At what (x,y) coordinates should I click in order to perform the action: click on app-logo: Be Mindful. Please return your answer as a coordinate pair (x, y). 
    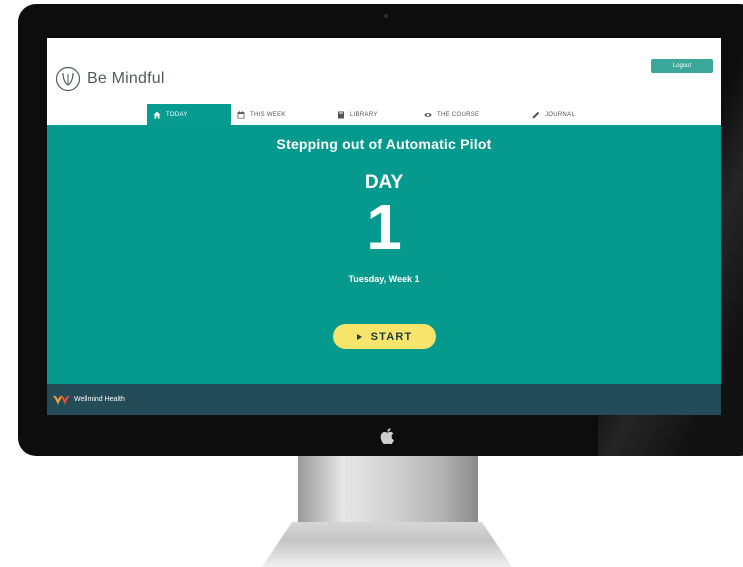
    Looking at the image, I should click on (110, 79).